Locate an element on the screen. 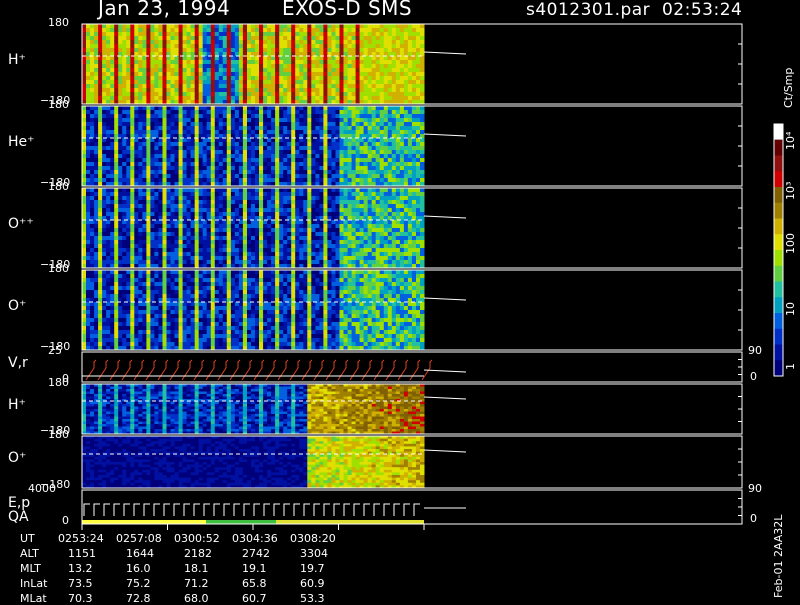  ephem-row-name-2: MLT is located at coordinates (30, 568).